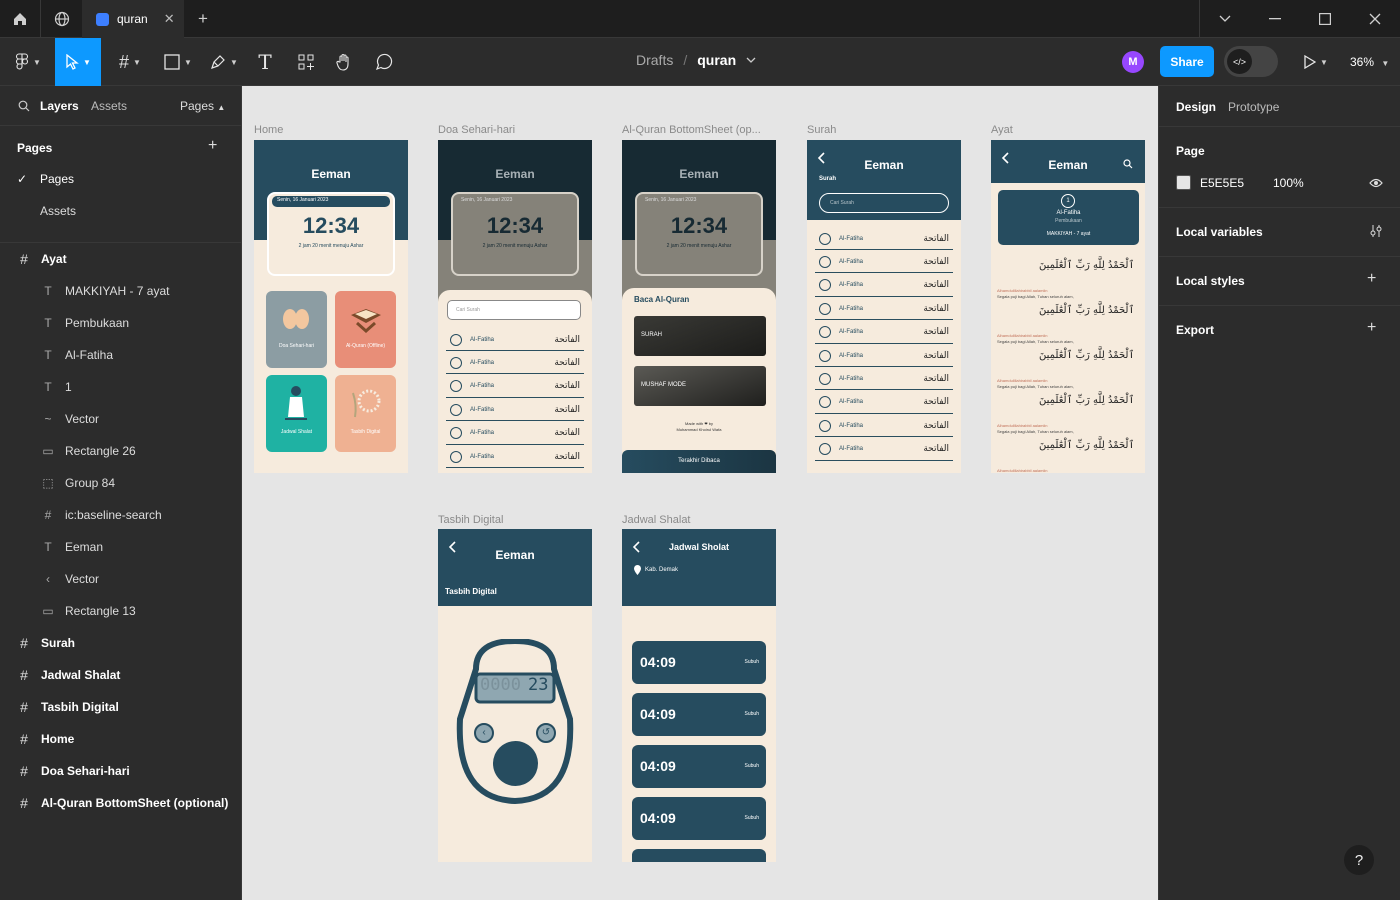 Image resolution: width=1400 pixels, height=900 pixels. Describe the element at coordinates (296, 413) in the screenshot. I see `card-jadwal: Jadwal Shalat` at that location.